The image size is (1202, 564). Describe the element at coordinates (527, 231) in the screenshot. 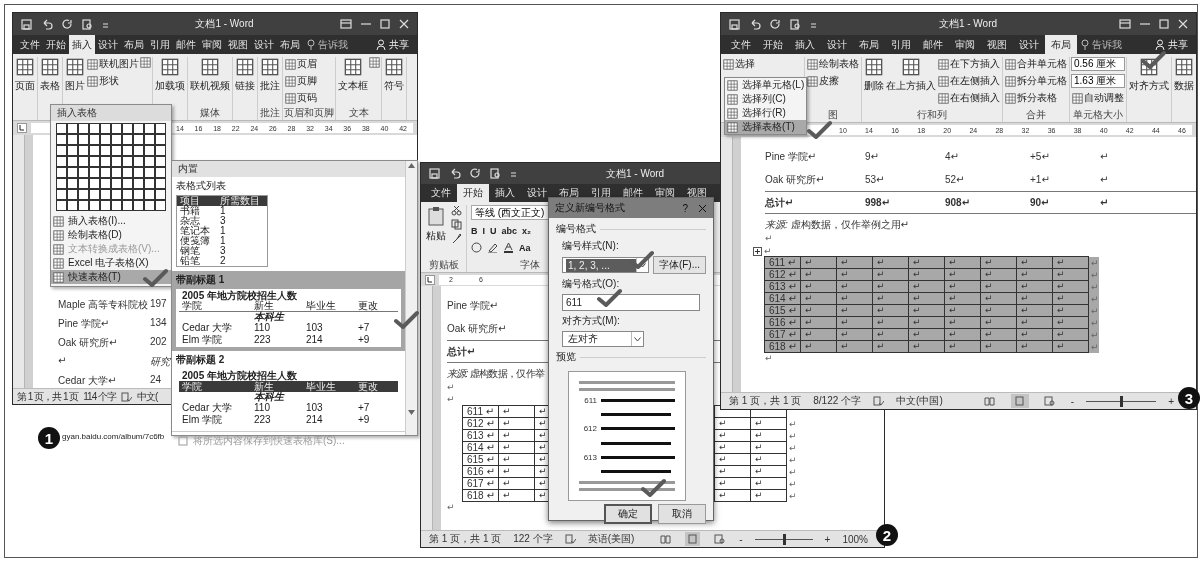

I see `format-button: x₂` at that location.